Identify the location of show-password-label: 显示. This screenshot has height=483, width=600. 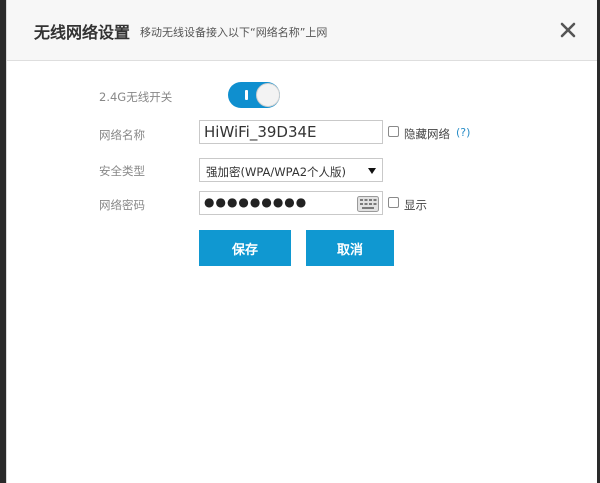
(415, 205).